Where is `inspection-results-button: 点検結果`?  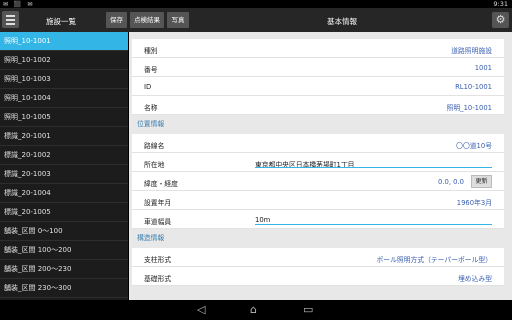
inspection-results-button: 点検結果 is located at coordinates (147, 20).